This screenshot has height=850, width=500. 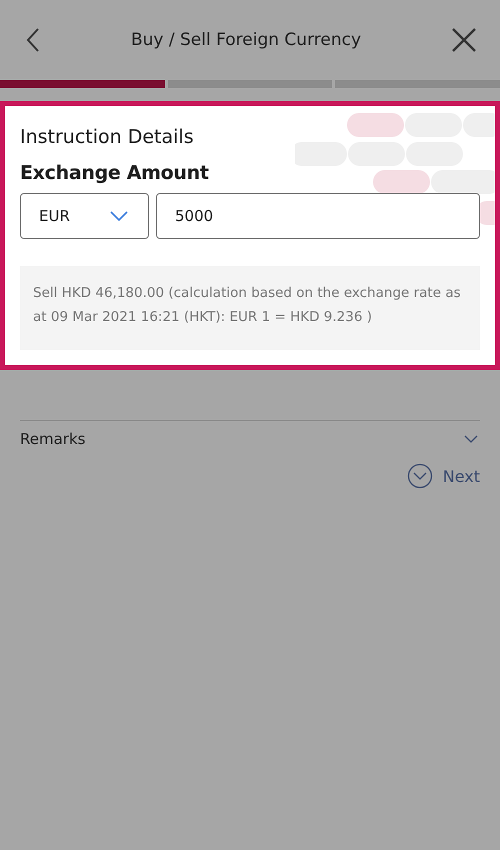 What do you see at coordinates (318, 216) in the screenshot?
I see `amount-input: 5000` at bounding box center [318, 216].